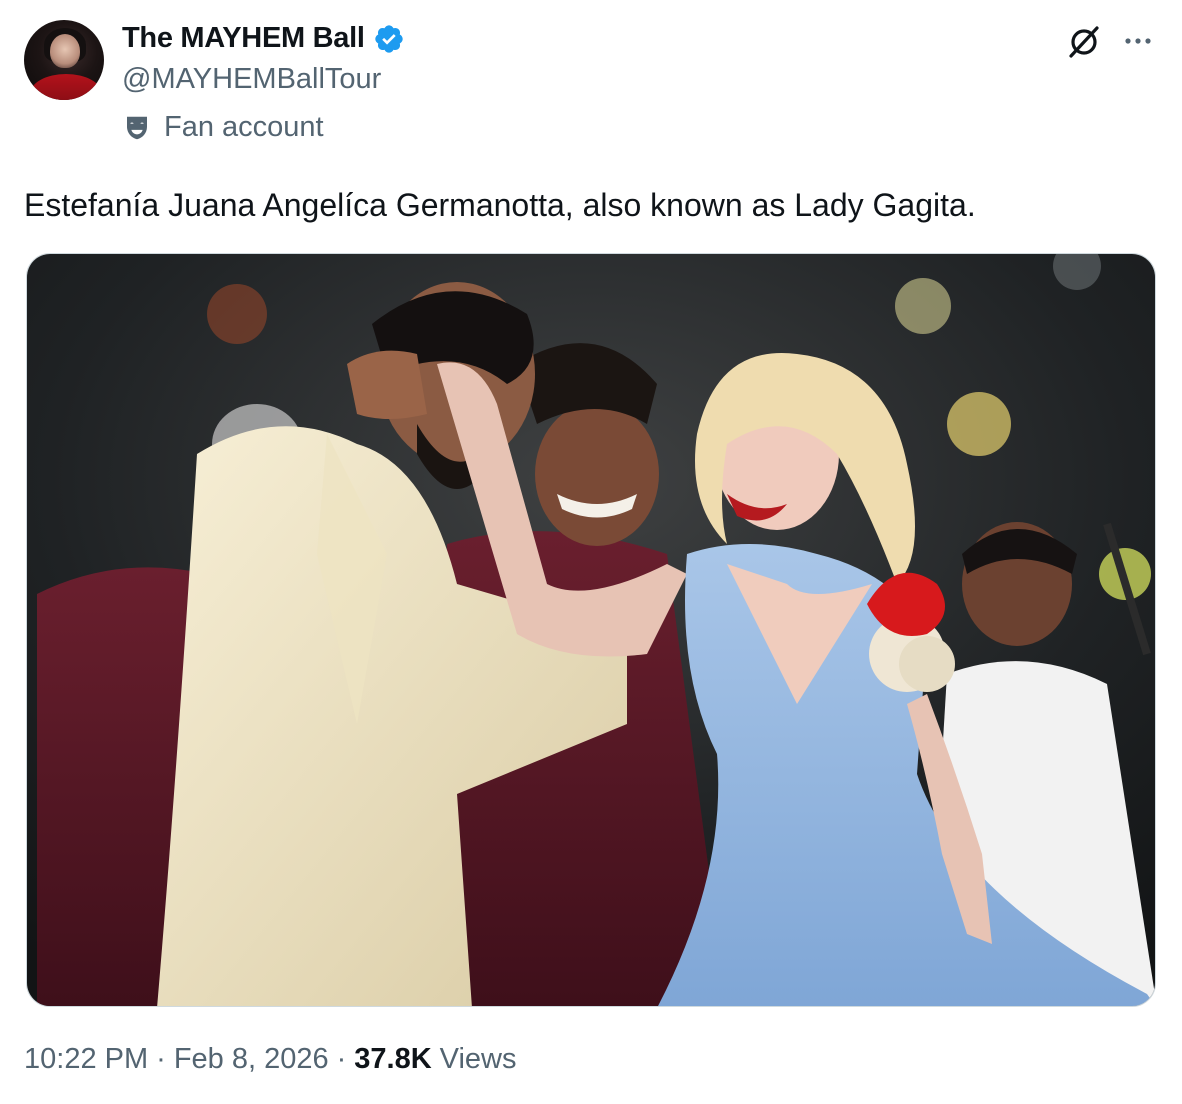 Image resolution: width=1182 pixels, height=1104 pixels. Describe the element at coordinates (137, 128) in the screenshot. I see `theater-mask-icon` at that location.